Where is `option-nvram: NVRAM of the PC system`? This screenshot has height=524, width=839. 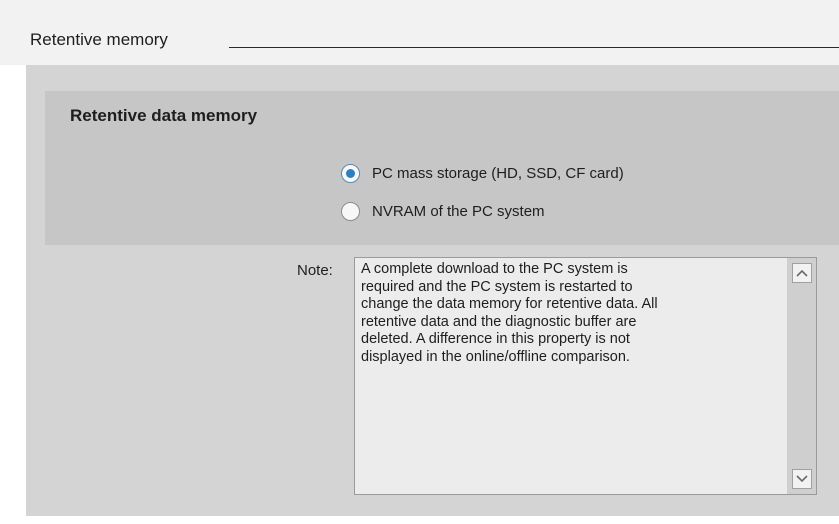
option-nvram: NVRAM of the PC system is located at coordinates (443, 211).